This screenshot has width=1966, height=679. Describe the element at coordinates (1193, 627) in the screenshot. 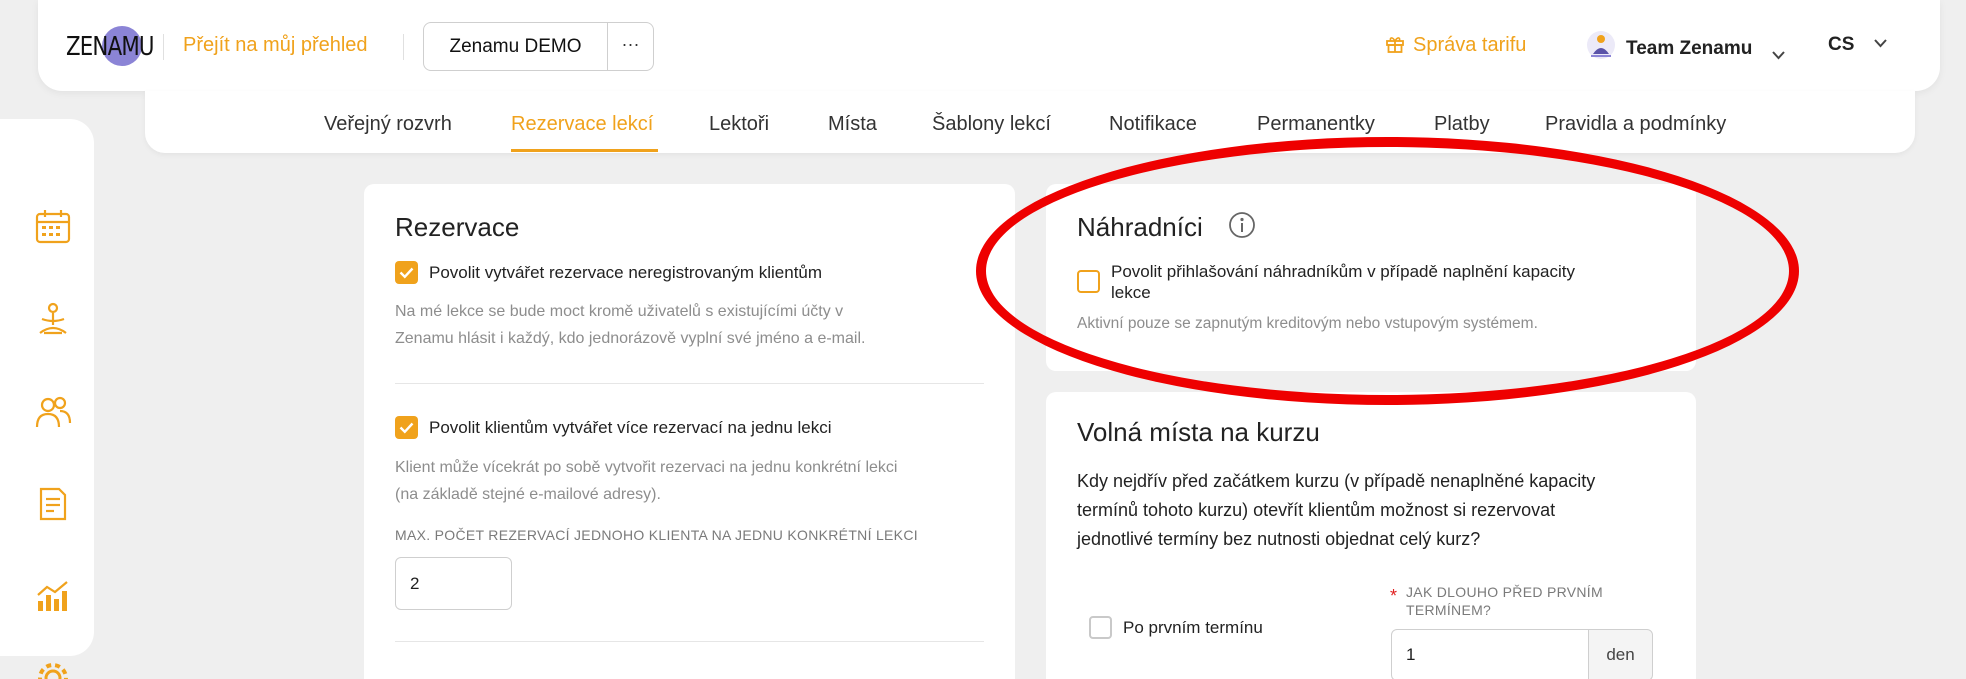

I see `after-first-term-label: Po prvním termínu` at that location.